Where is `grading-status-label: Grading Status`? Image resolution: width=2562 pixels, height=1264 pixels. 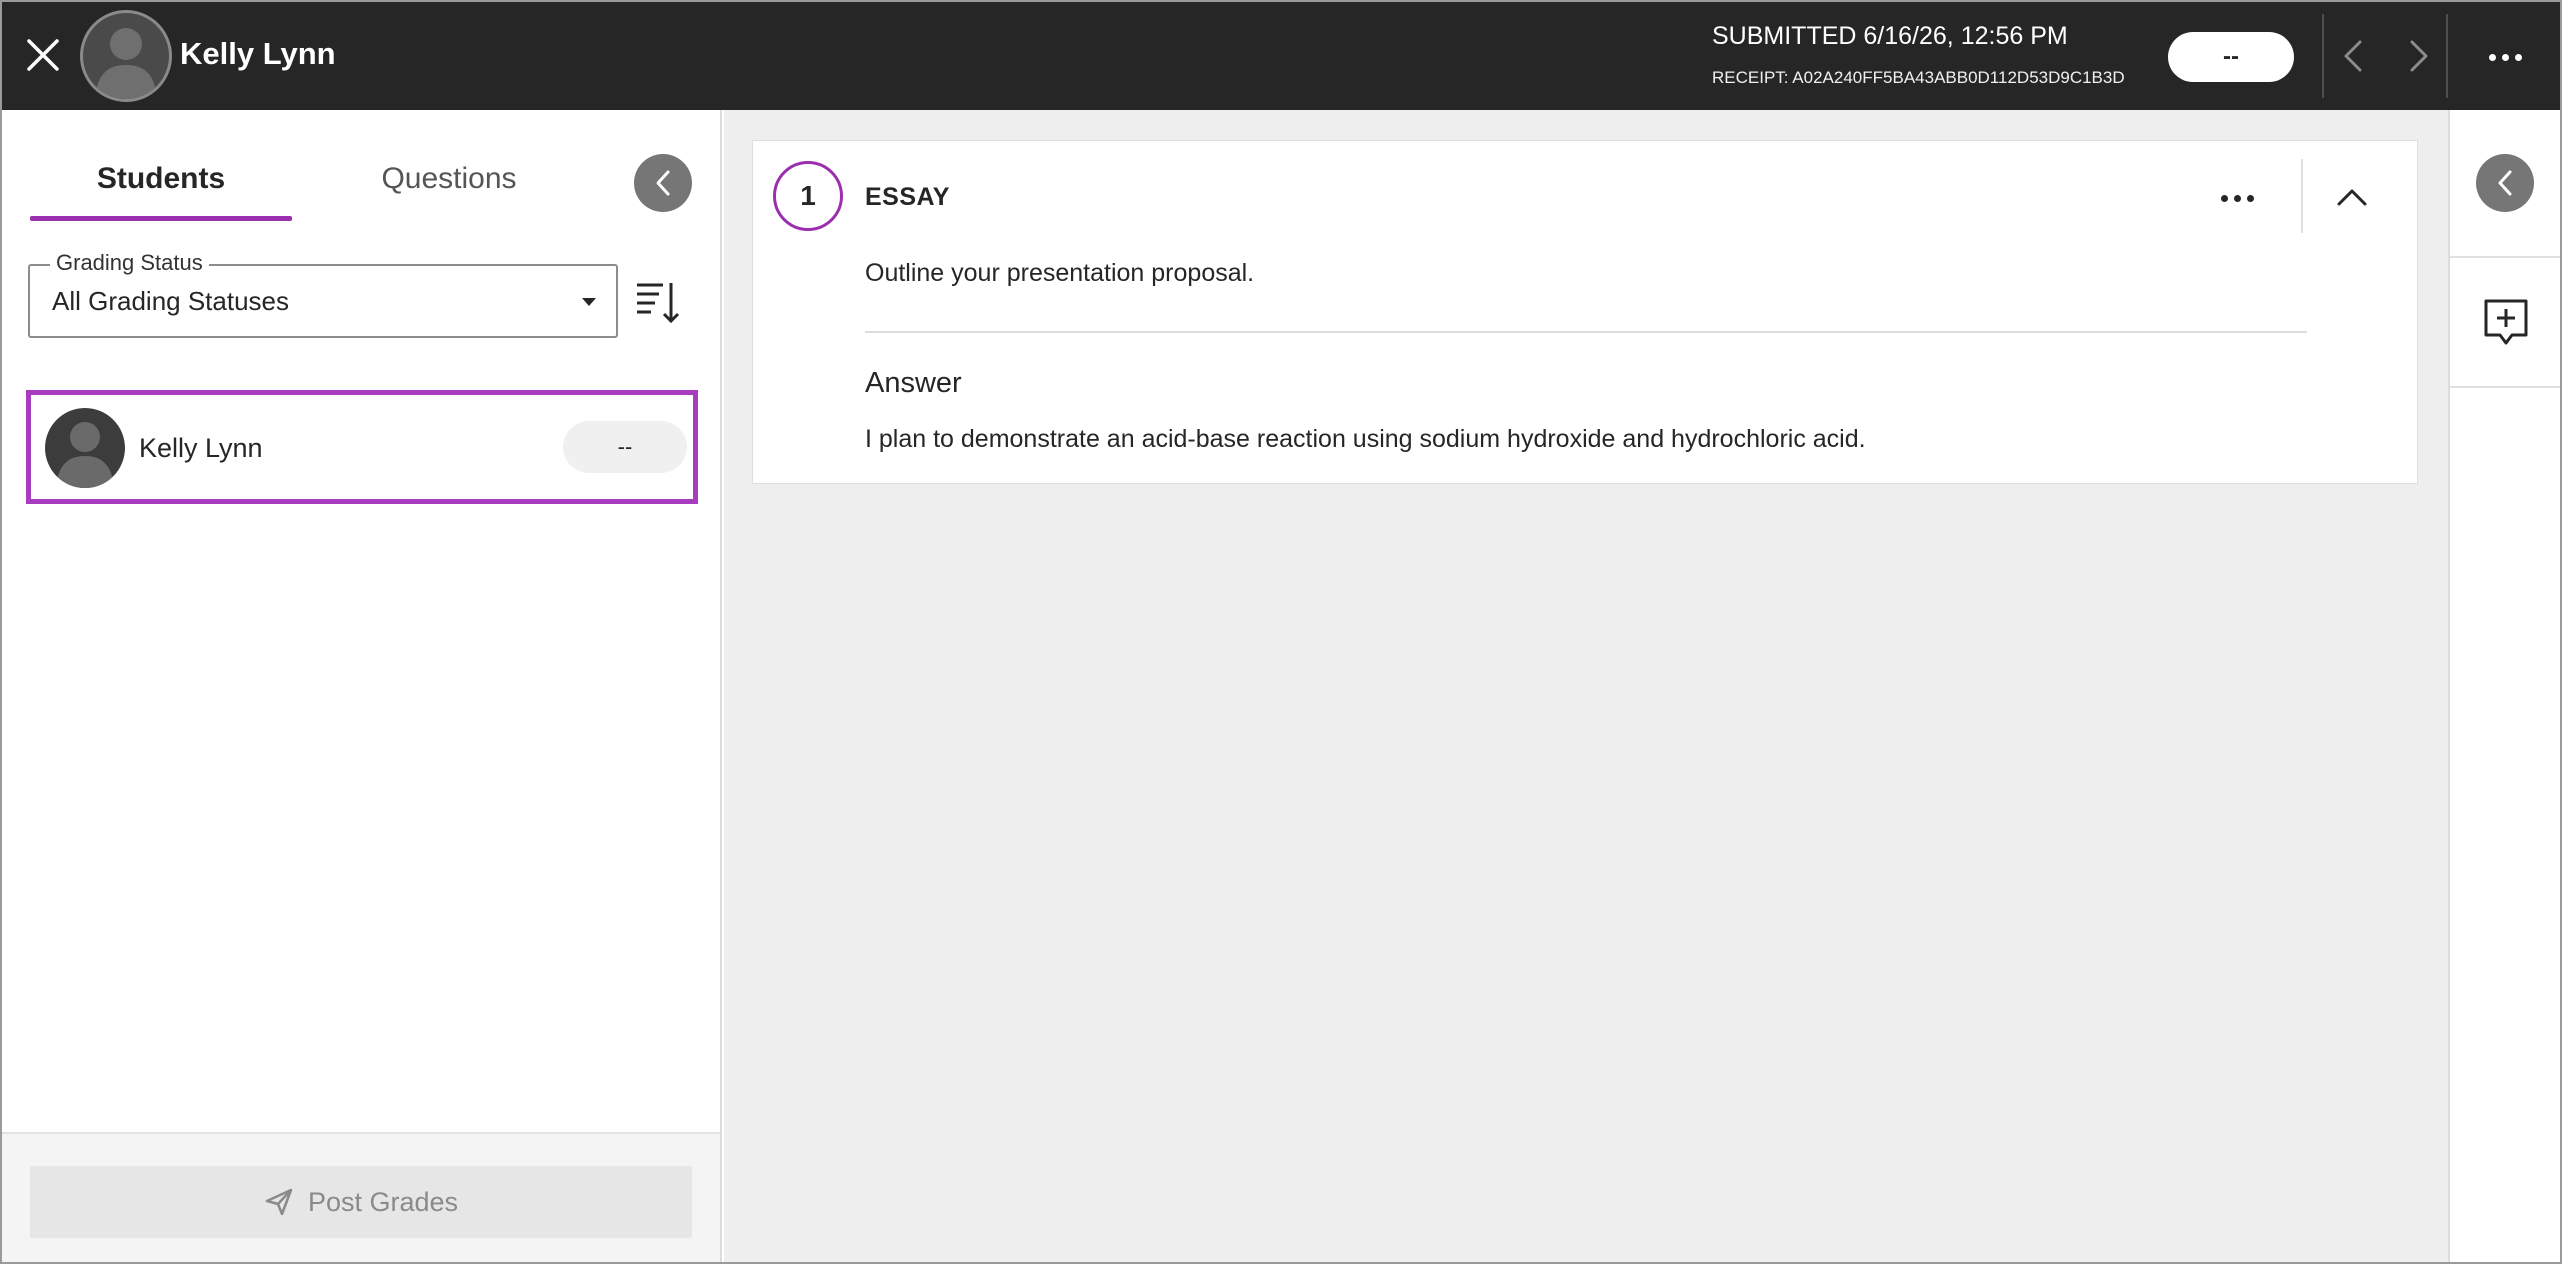 grading-status-label: Grading Status is located at coordinates (129, 263).